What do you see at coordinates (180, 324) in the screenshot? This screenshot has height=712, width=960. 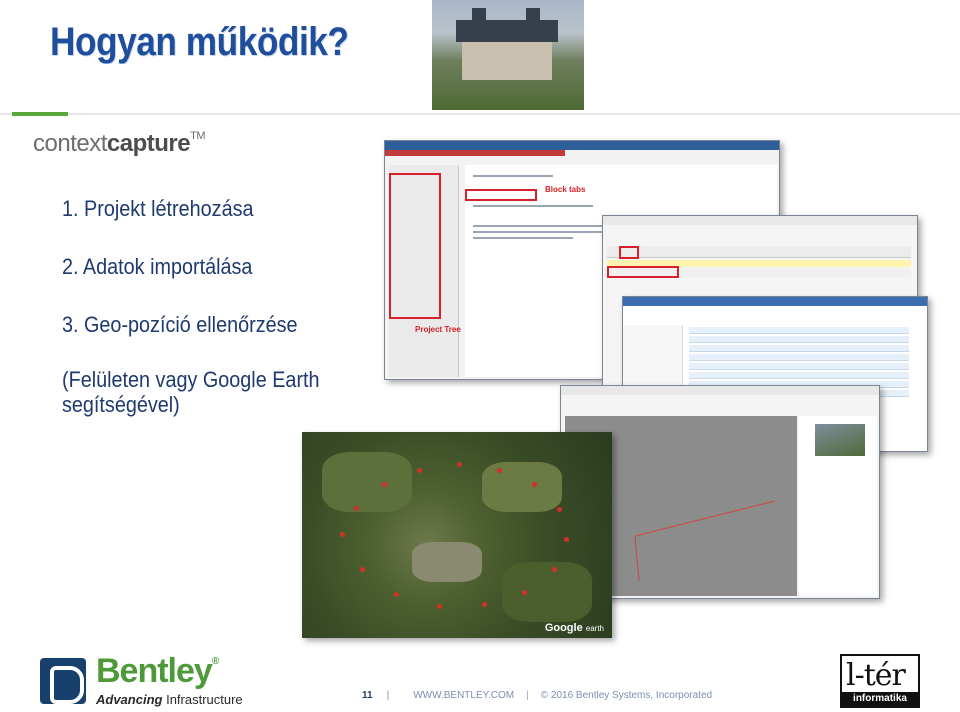 I see `step-item: 3. Geo-pozíció ellenőrzése` at bounding box center [180, 324].